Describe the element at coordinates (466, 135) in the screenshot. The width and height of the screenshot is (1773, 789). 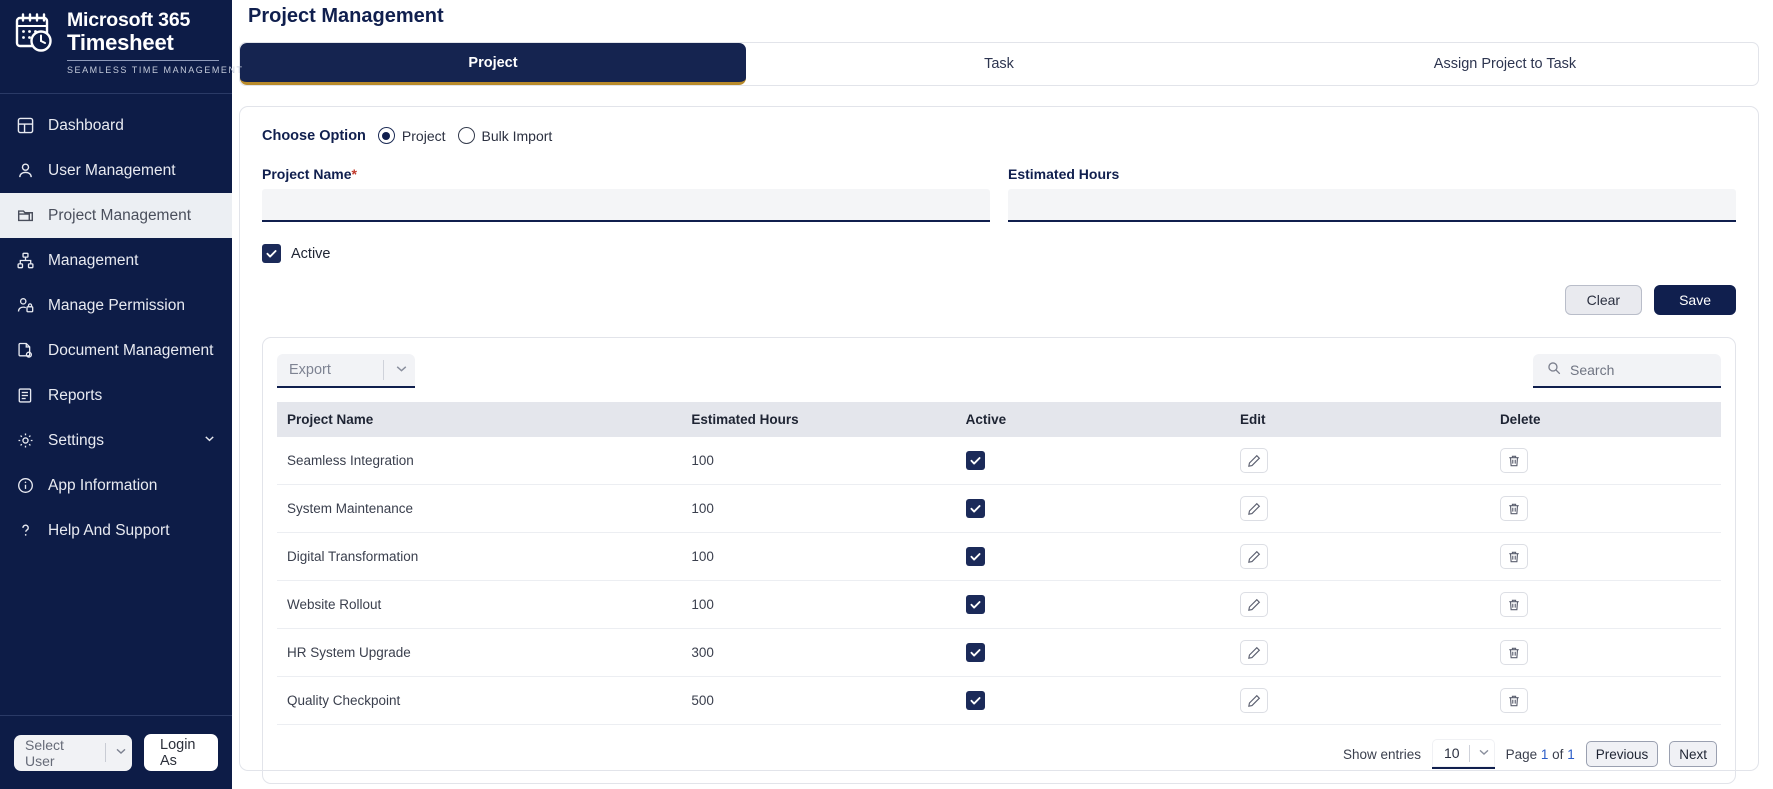
I see `radio-unselected-icon` at that location.